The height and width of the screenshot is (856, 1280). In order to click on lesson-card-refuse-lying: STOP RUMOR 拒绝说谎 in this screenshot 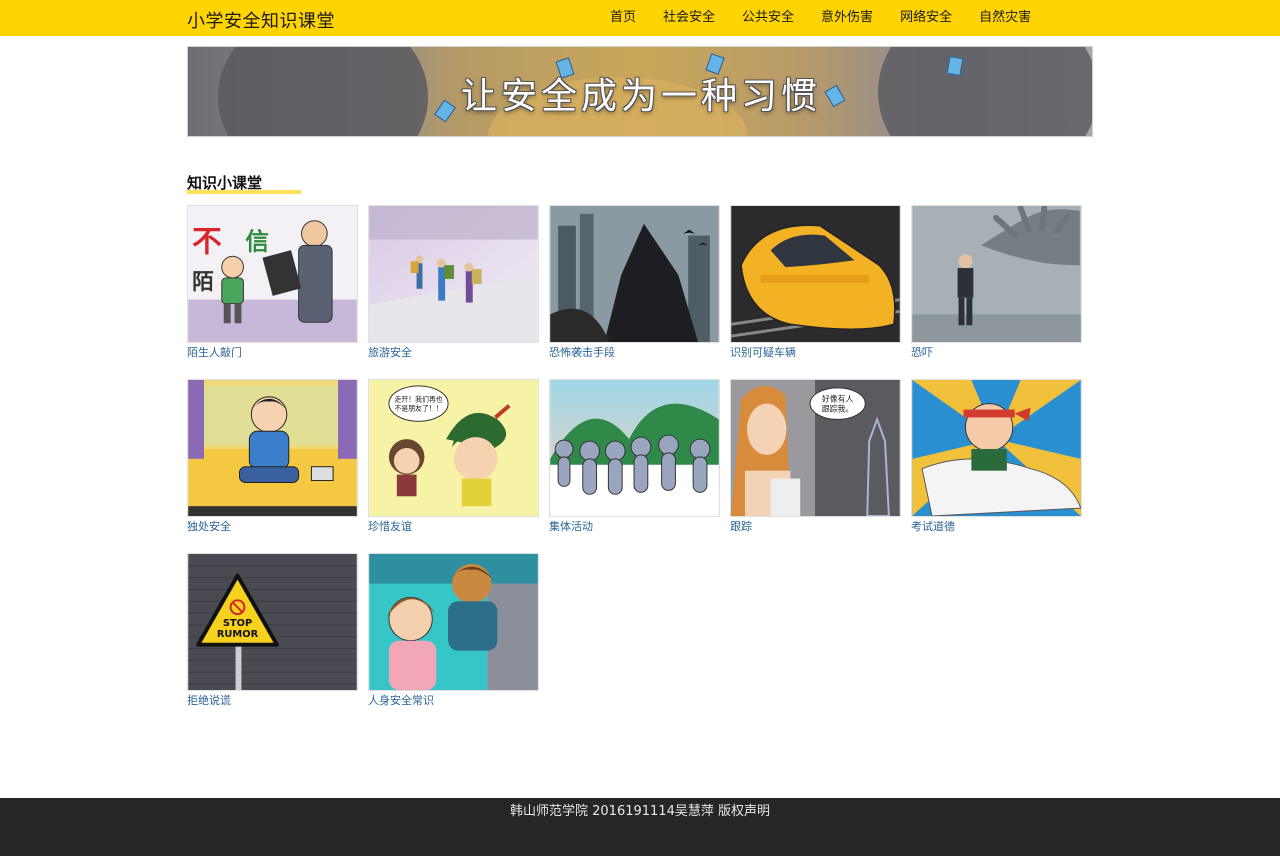, I will do `click(272, 630)`.